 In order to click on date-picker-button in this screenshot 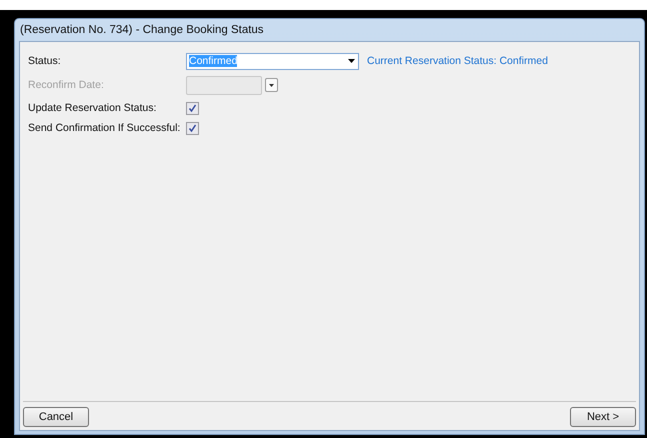, I will do `click(271, 85)`.